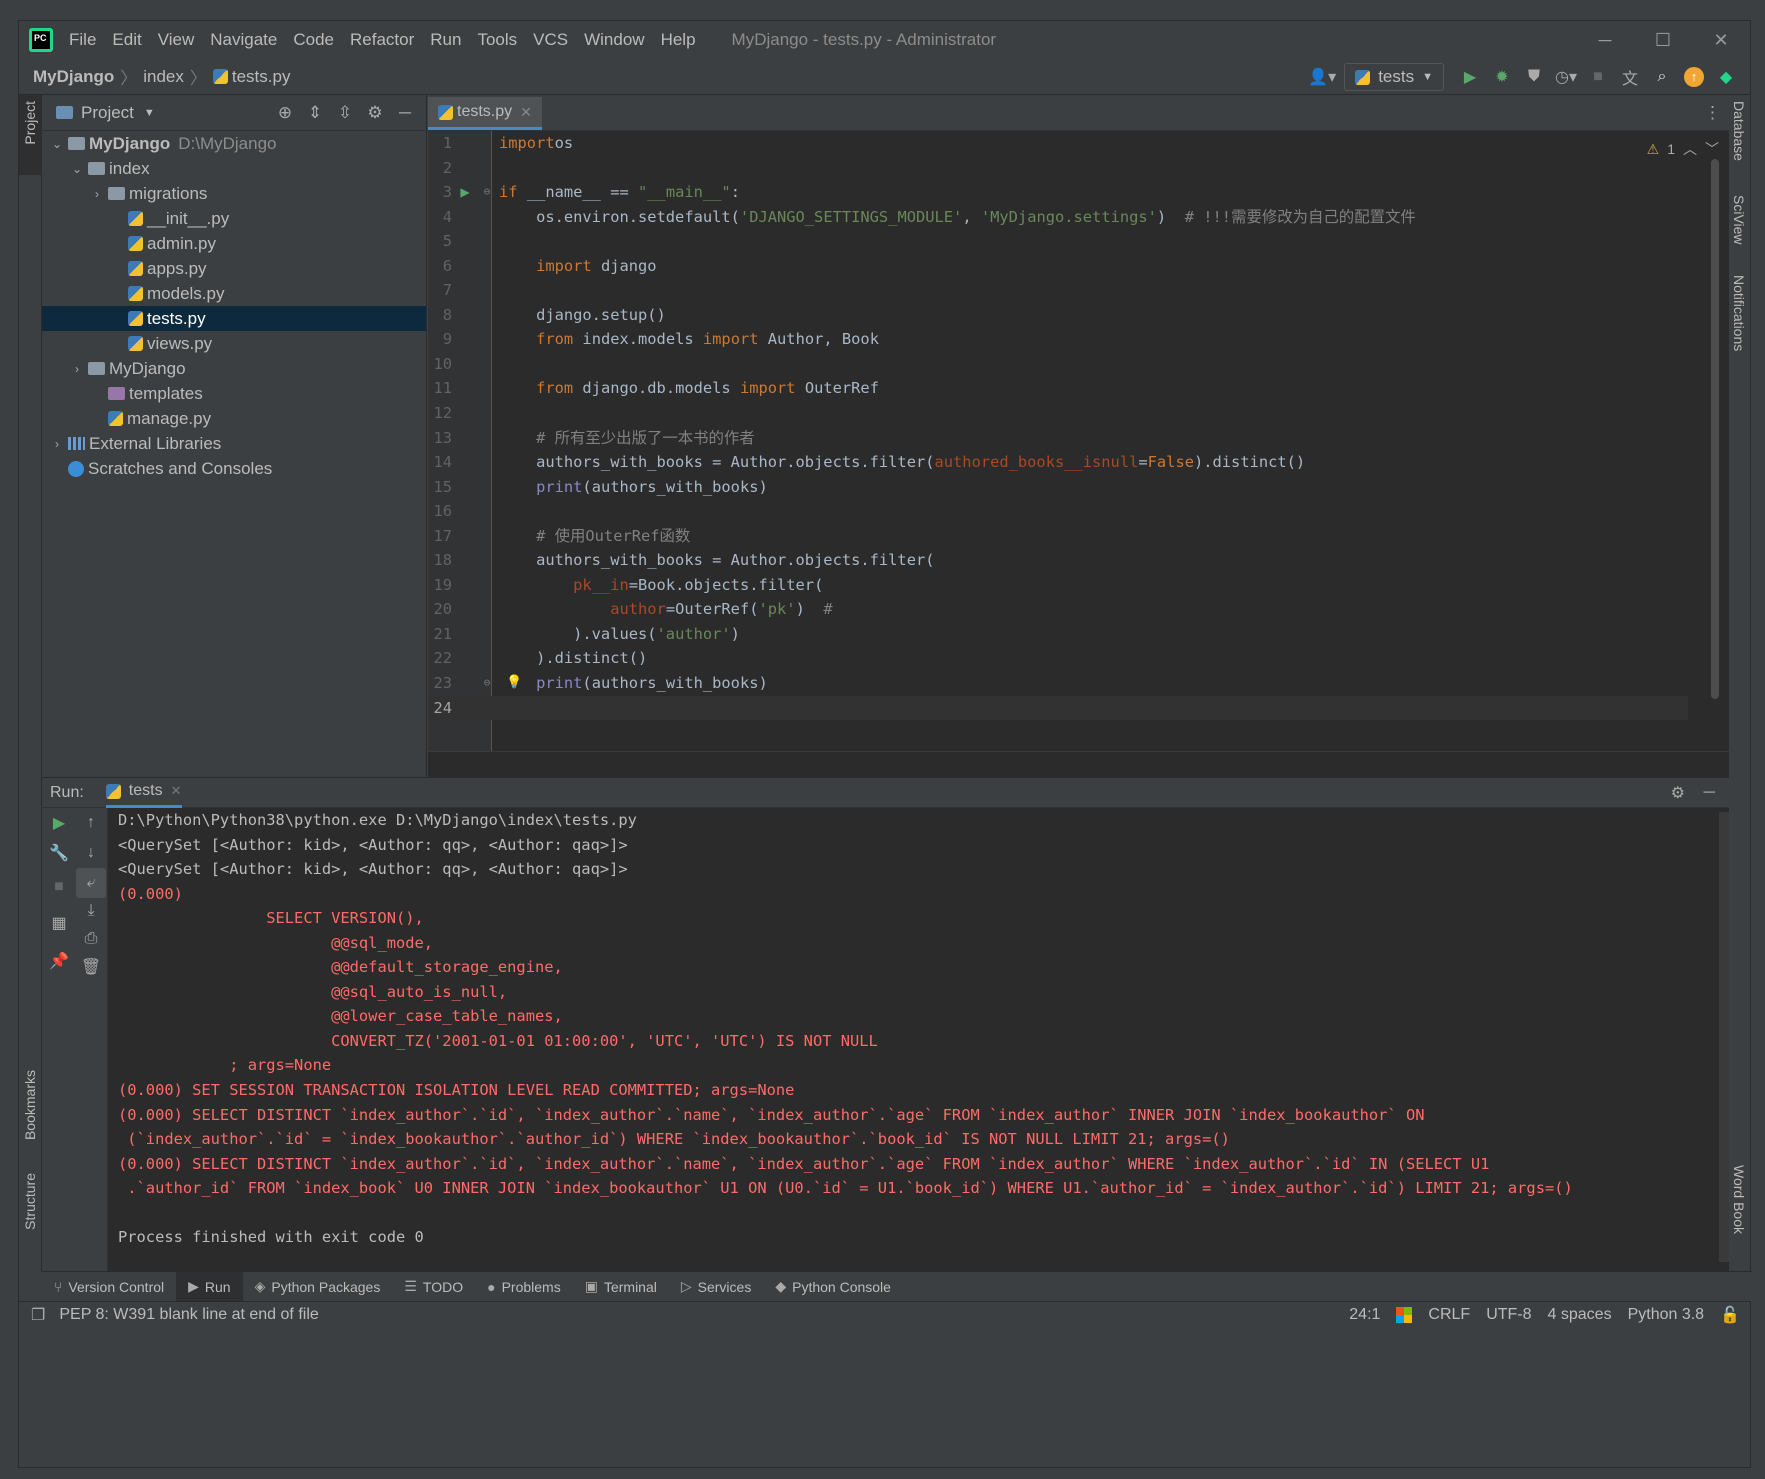 The width and height of the screenshot is (1765, 1479). Describe the element at coordinates (497, 40) in the screenshot. I see `menu-tools: Tools` at that location.